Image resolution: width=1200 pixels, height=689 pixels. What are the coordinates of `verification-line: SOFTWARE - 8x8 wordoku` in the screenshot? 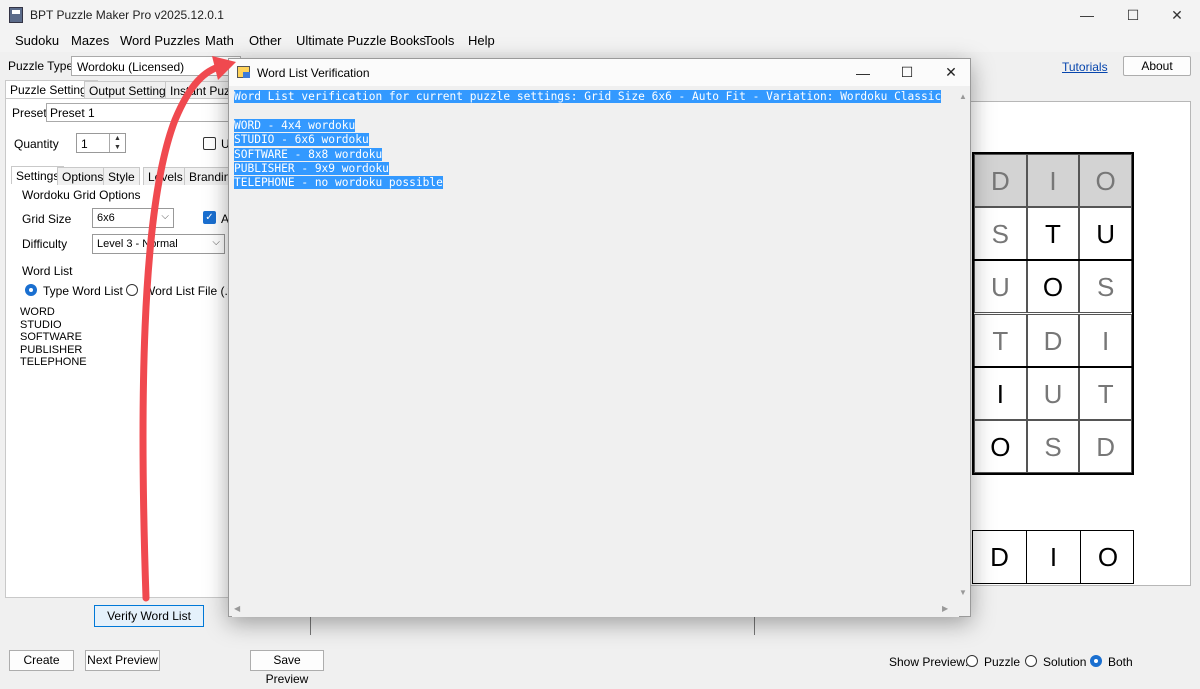 It's located at (308, 154).